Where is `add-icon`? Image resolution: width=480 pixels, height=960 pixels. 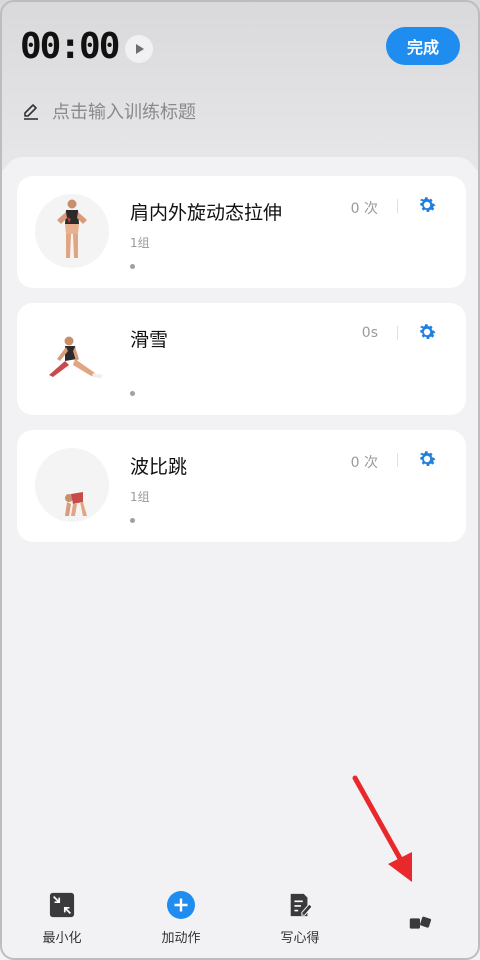 add-icon is located at coordinates (181, 905).